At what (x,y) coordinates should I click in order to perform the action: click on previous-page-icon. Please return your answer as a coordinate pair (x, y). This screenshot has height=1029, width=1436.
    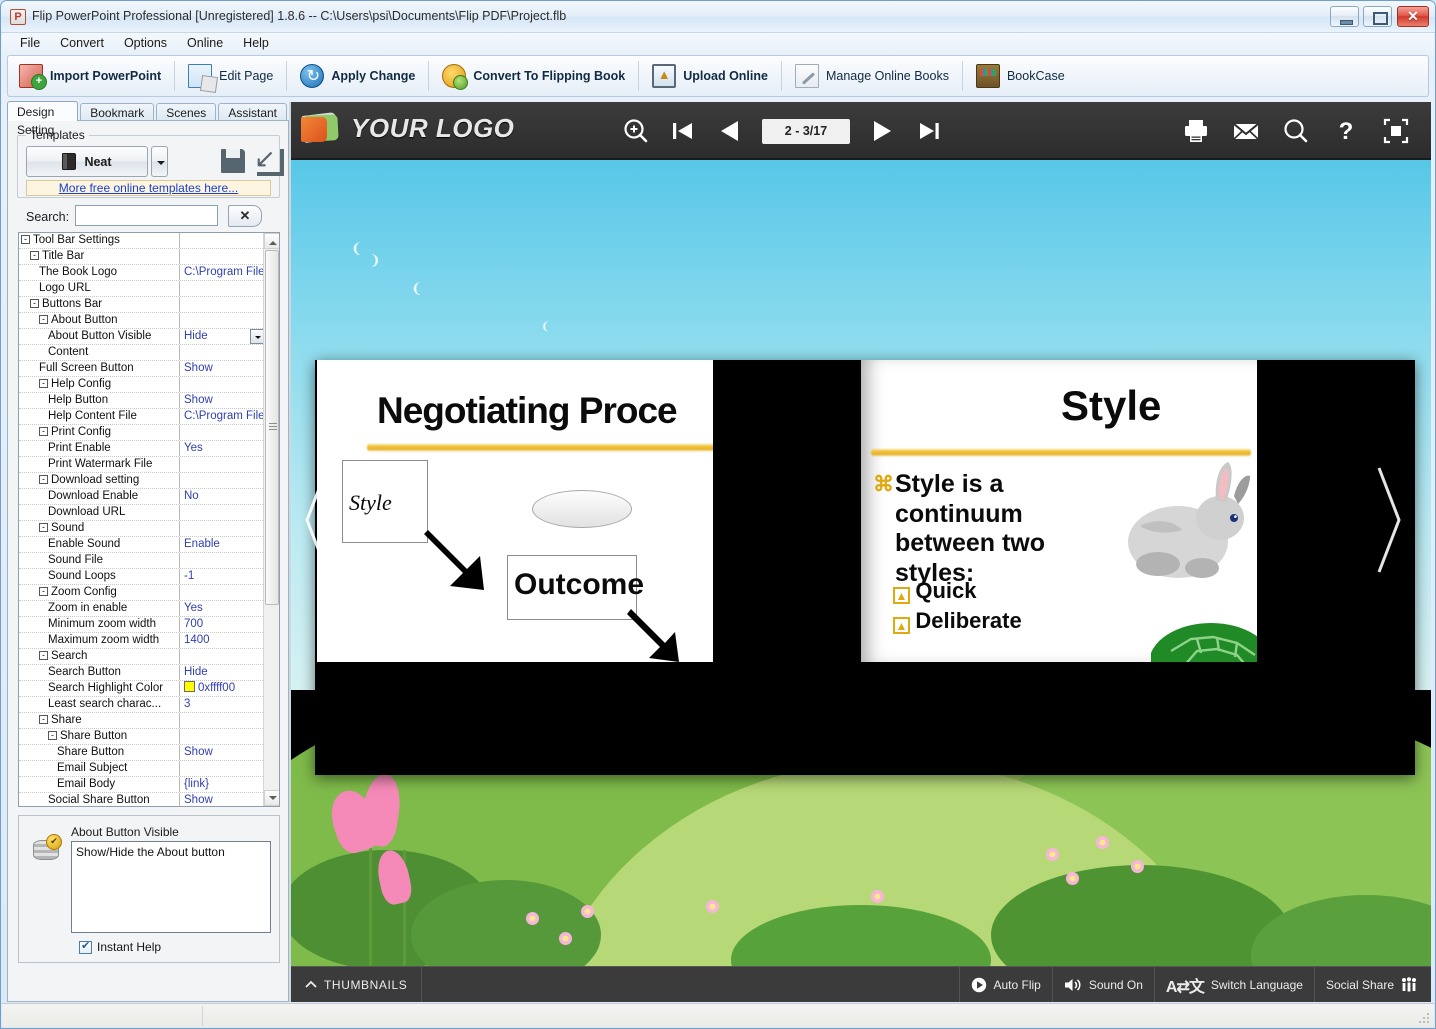
    Looking at the image, I should click on (730, 131).